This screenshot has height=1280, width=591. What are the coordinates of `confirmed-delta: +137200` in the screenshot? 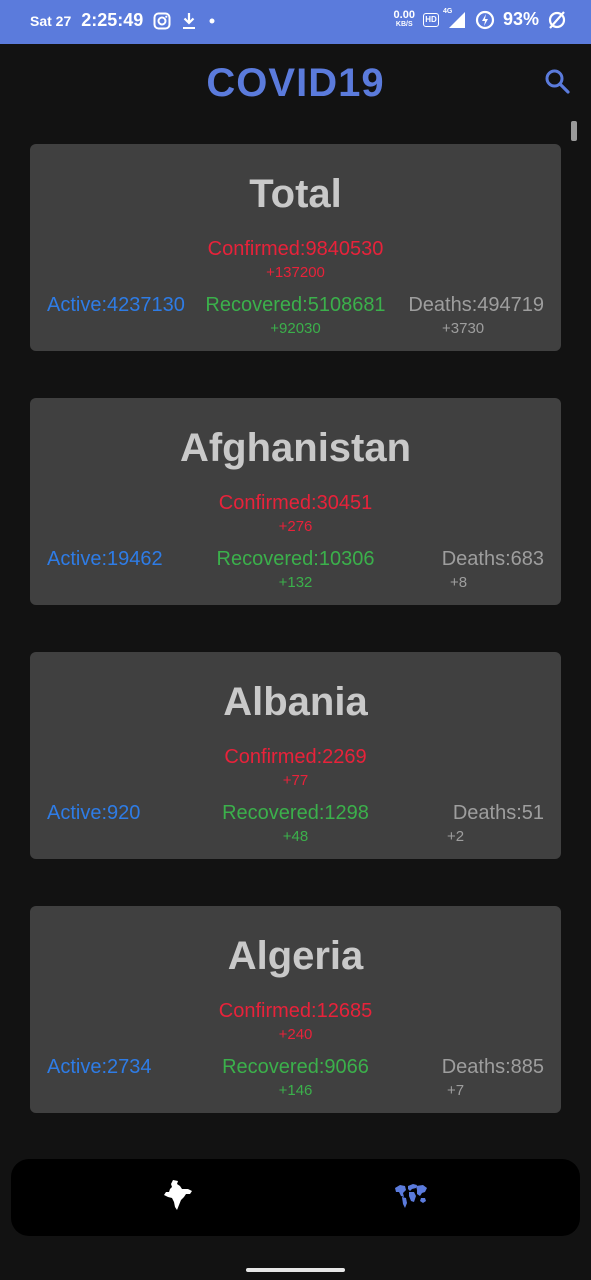 It's located at (295, 272).